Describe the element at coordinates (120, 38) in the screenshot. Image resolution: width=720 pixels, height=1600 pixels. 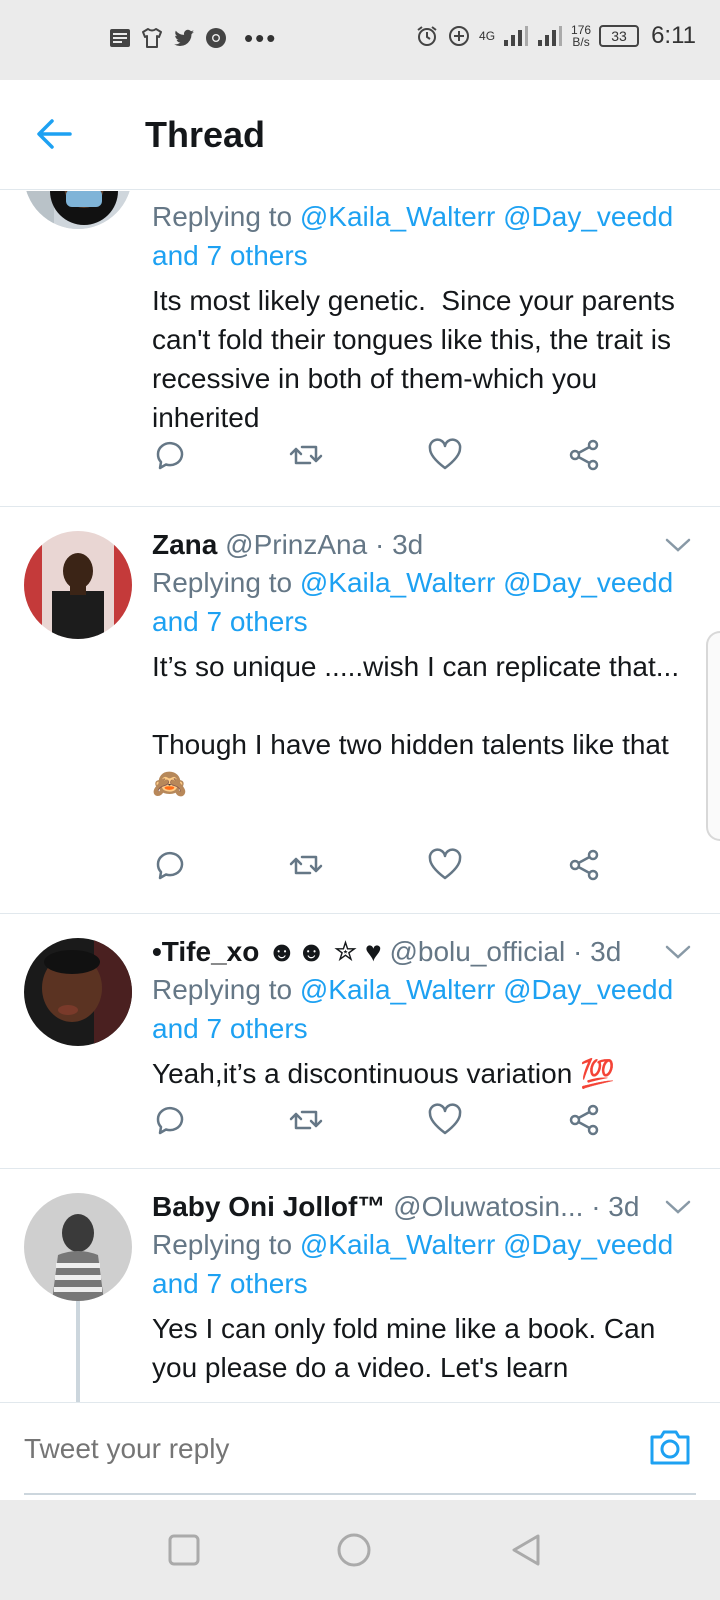
I see `message-icon` at that location.